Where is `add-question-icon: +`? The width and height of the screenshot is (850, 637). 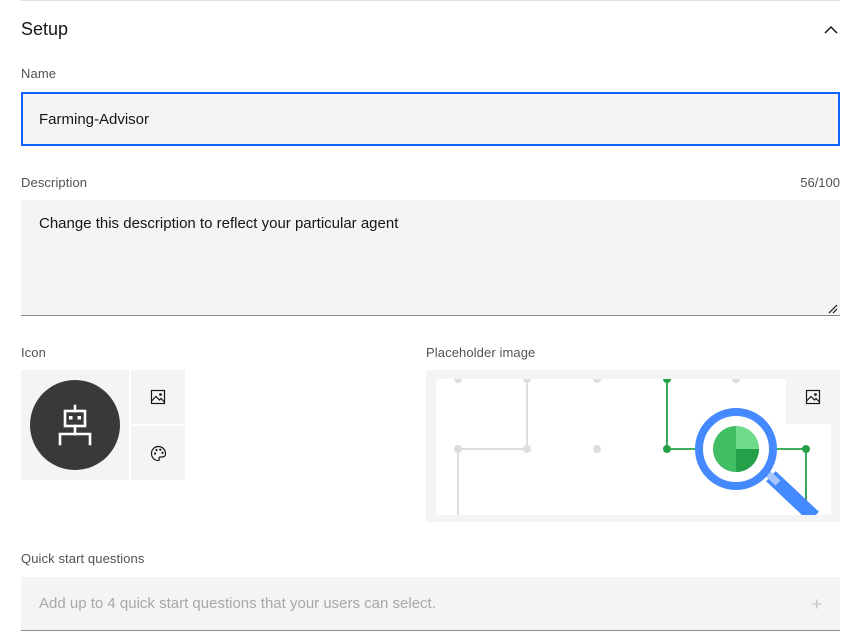 add-question-icon: + is located at coordinates (816, 604).